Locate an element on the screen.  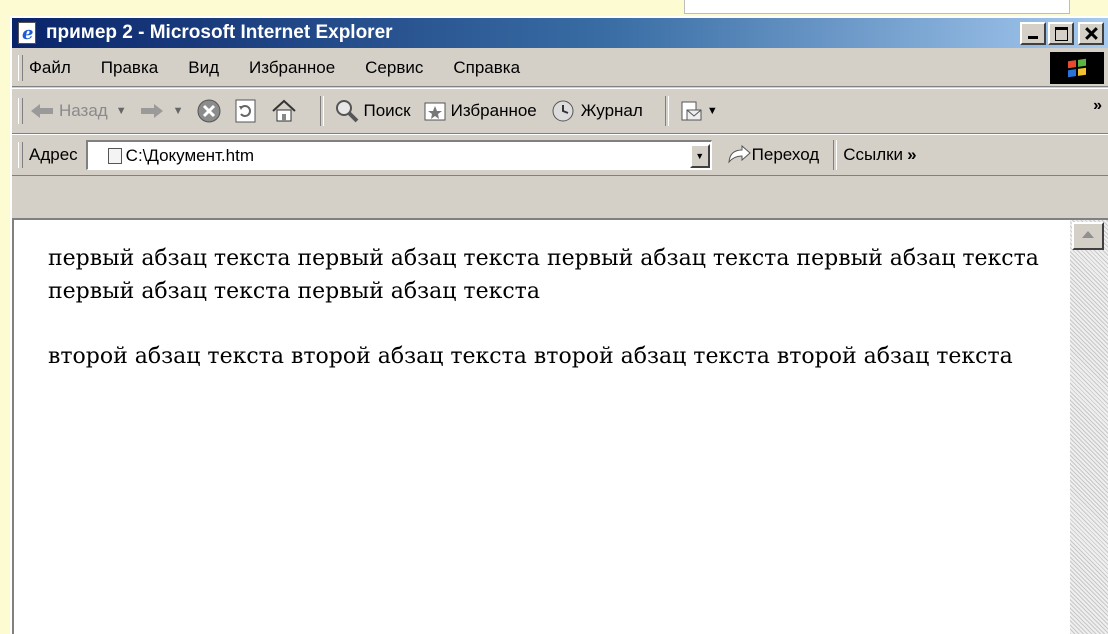
go-arrow-icon is located at coordinates (739, 154).